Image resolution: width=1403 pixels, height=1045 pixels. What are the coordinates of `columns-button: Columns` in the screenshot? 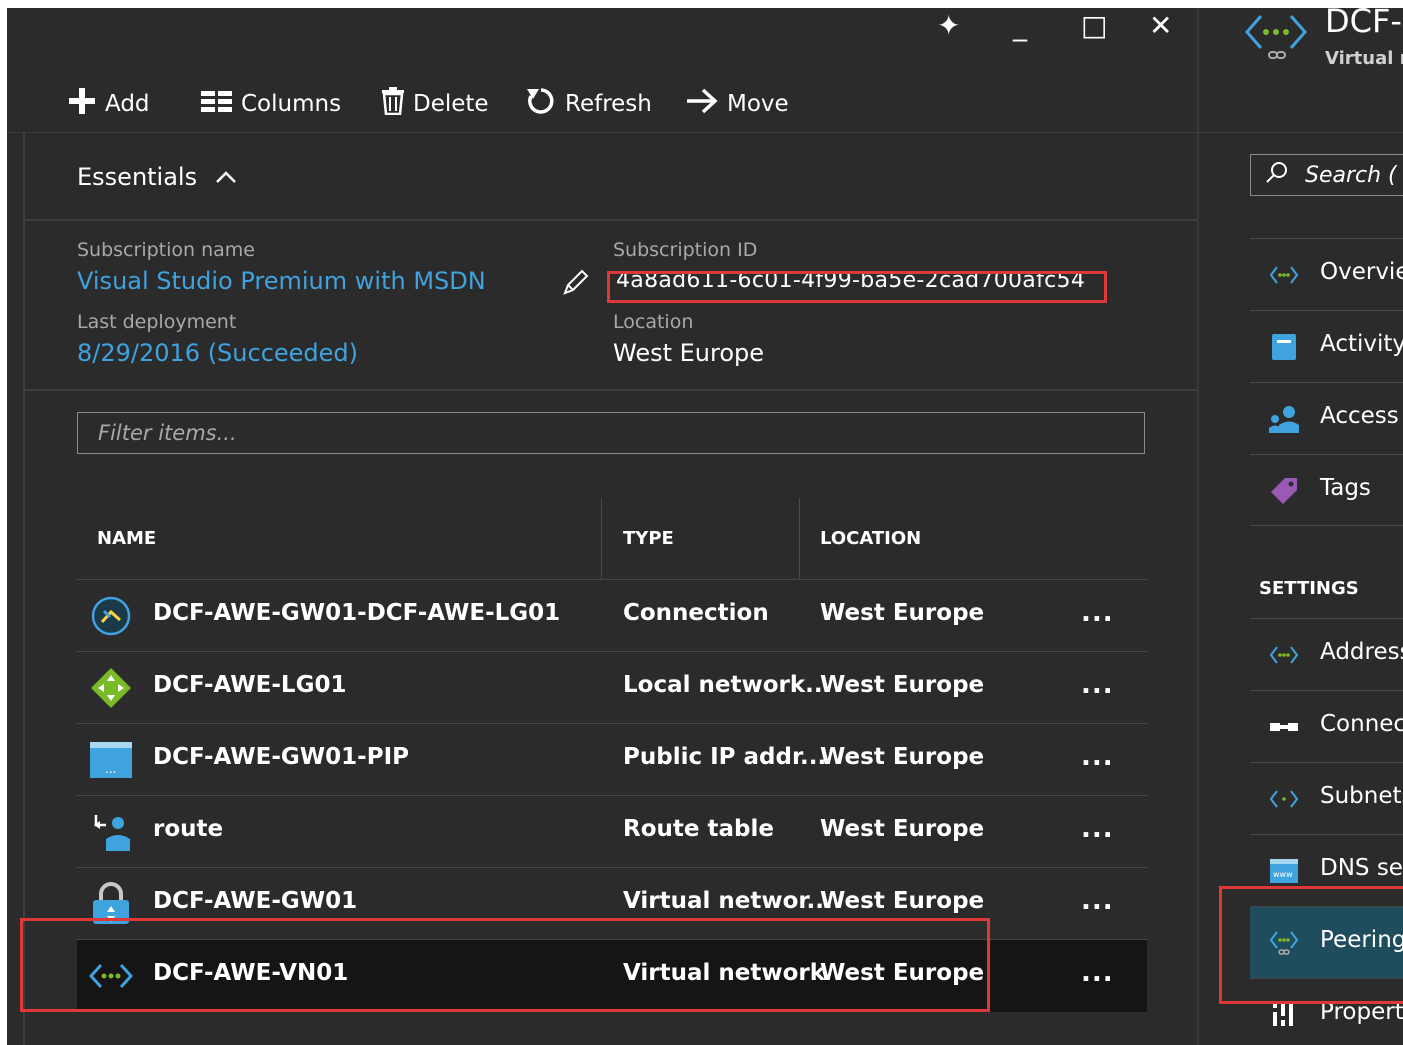 It's located at (271, 104).